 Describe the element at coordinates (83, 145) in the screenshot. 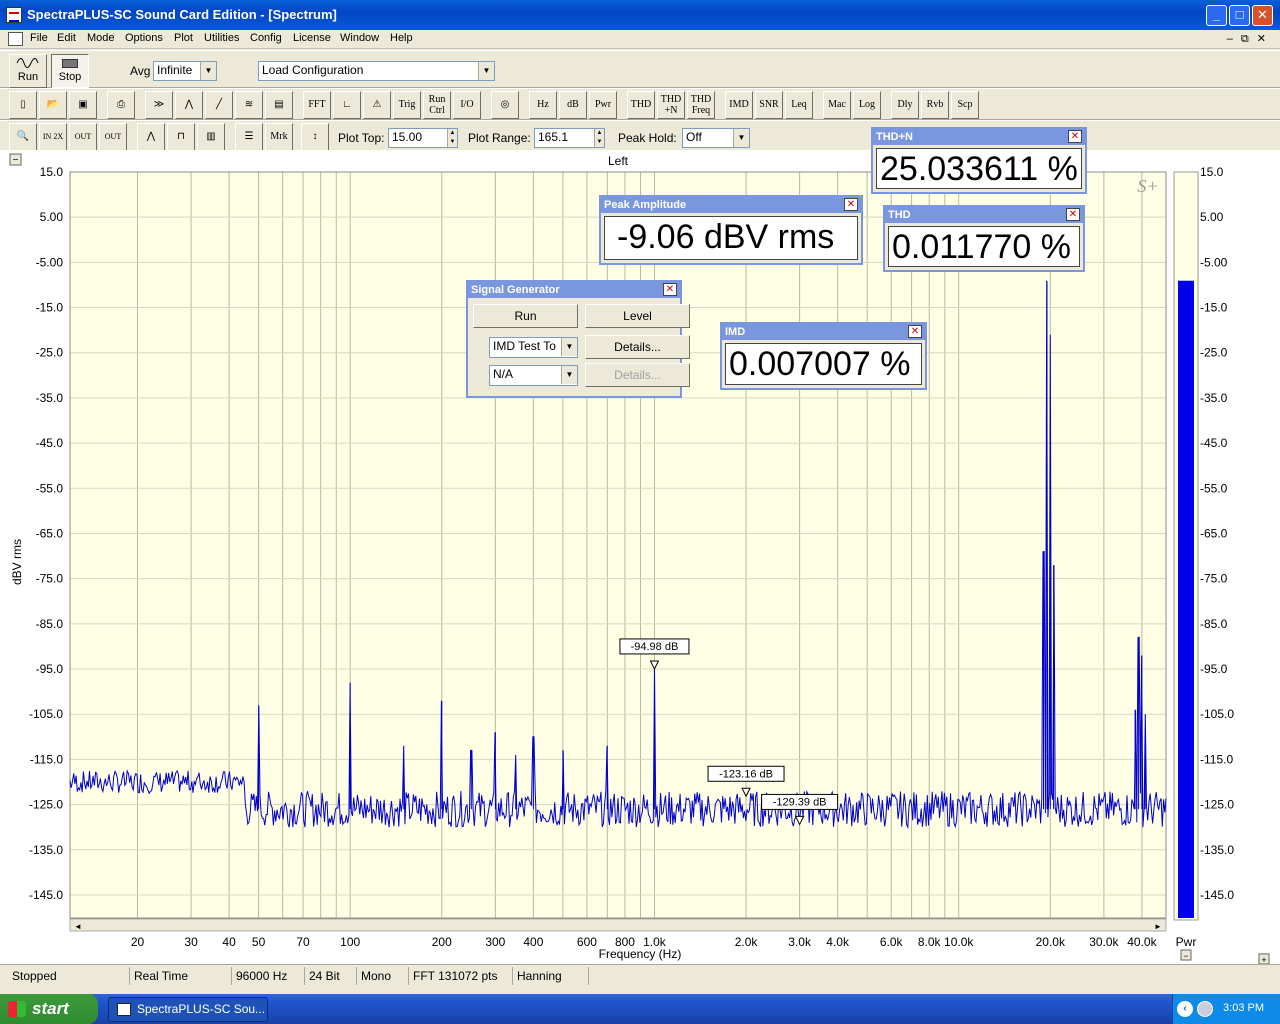

I see `zoom-out-2x-icon: OUT 2X` at that location.